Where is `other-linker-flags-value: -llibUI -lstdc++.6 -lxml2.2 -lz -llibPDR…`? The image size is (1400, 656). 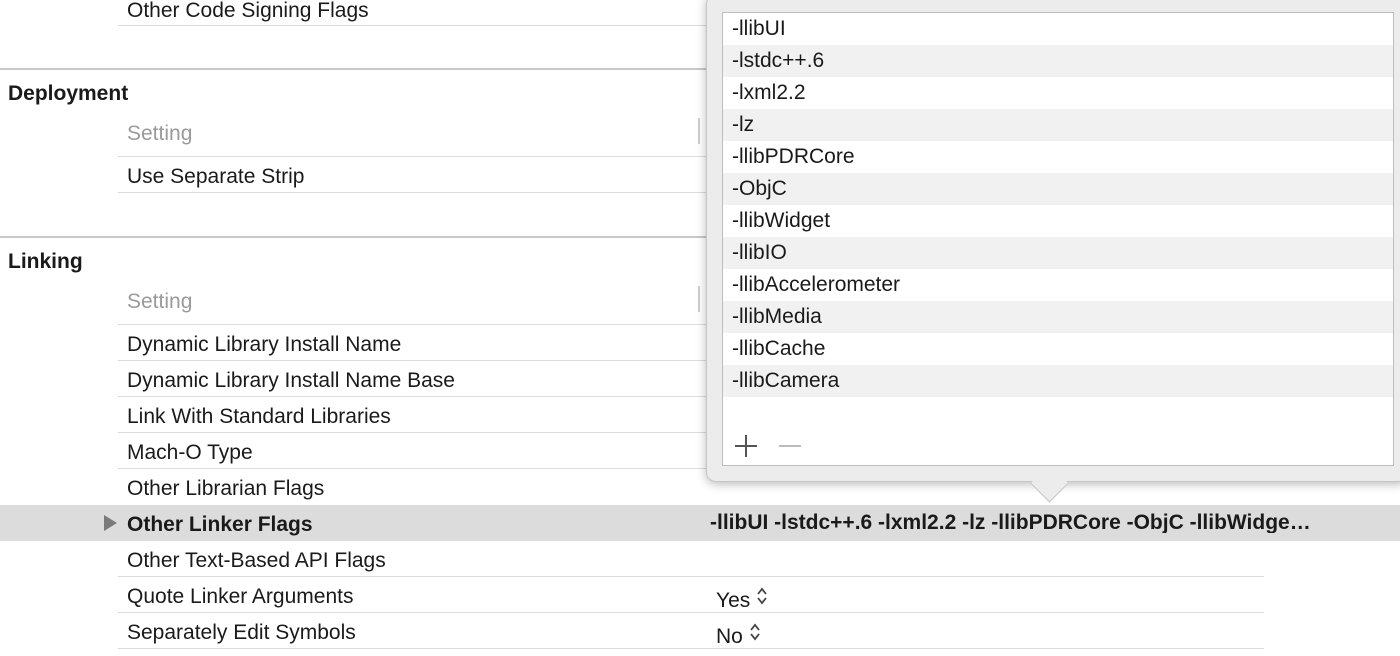
other-linker-flags-value: -llibUI -lstdc++.6 -lxml2.2 -lz -llibPDR… is located at coordinates (1055, 522).